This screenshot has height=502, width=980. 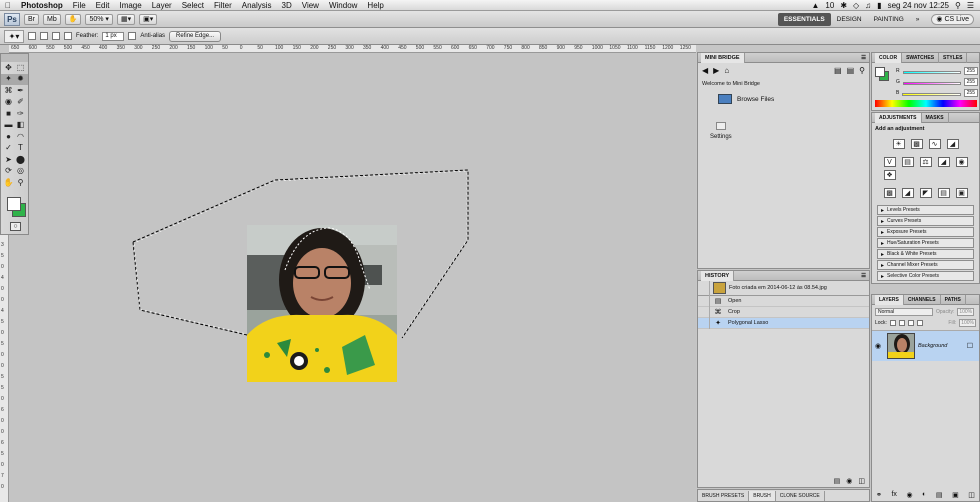 What do you see at coordinates (892, 323) in the screenshot?
I see `lock-transparency-icon` at bounding box center [892, 323].